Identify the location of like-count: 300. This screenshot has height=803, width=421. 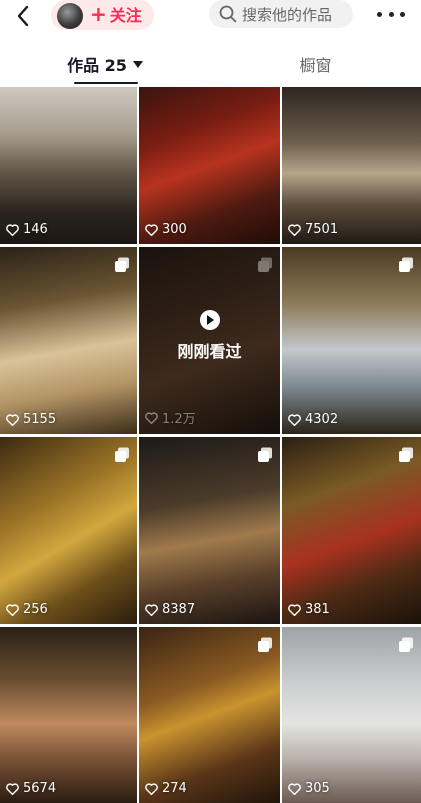
(166, 229).